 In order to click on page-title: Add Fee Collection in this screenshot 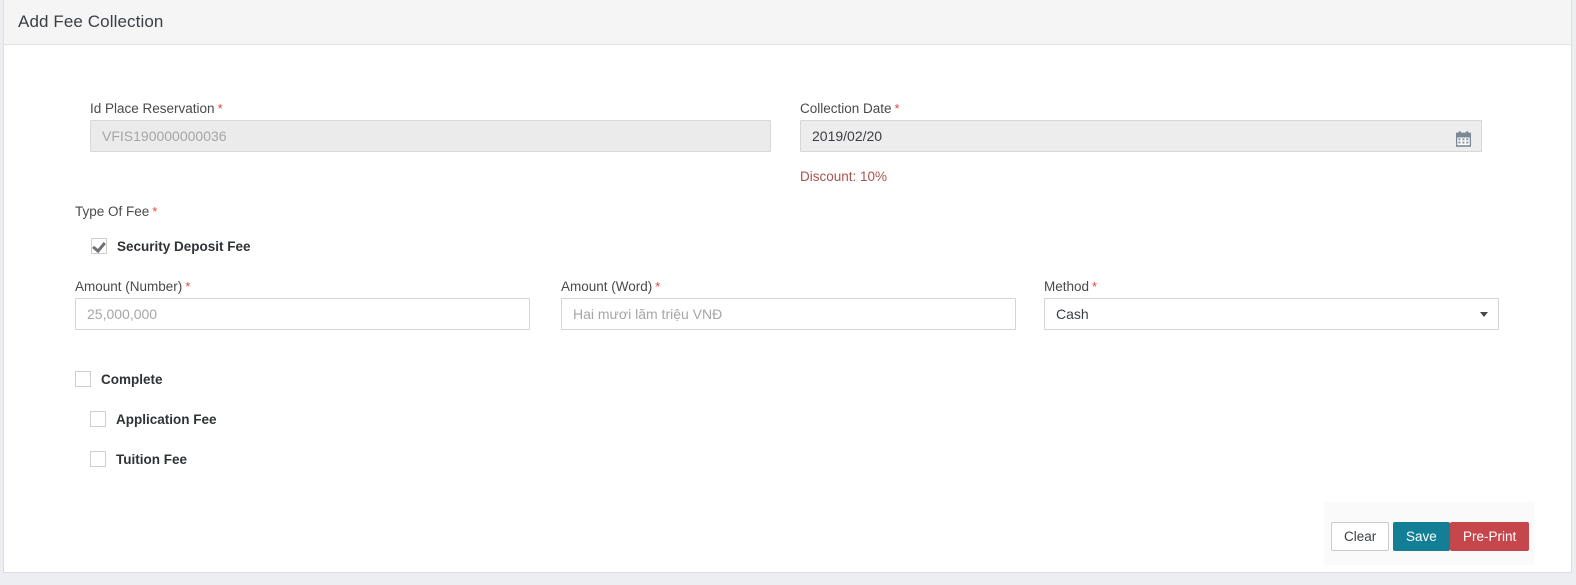, I will do `click(91, 21)`.